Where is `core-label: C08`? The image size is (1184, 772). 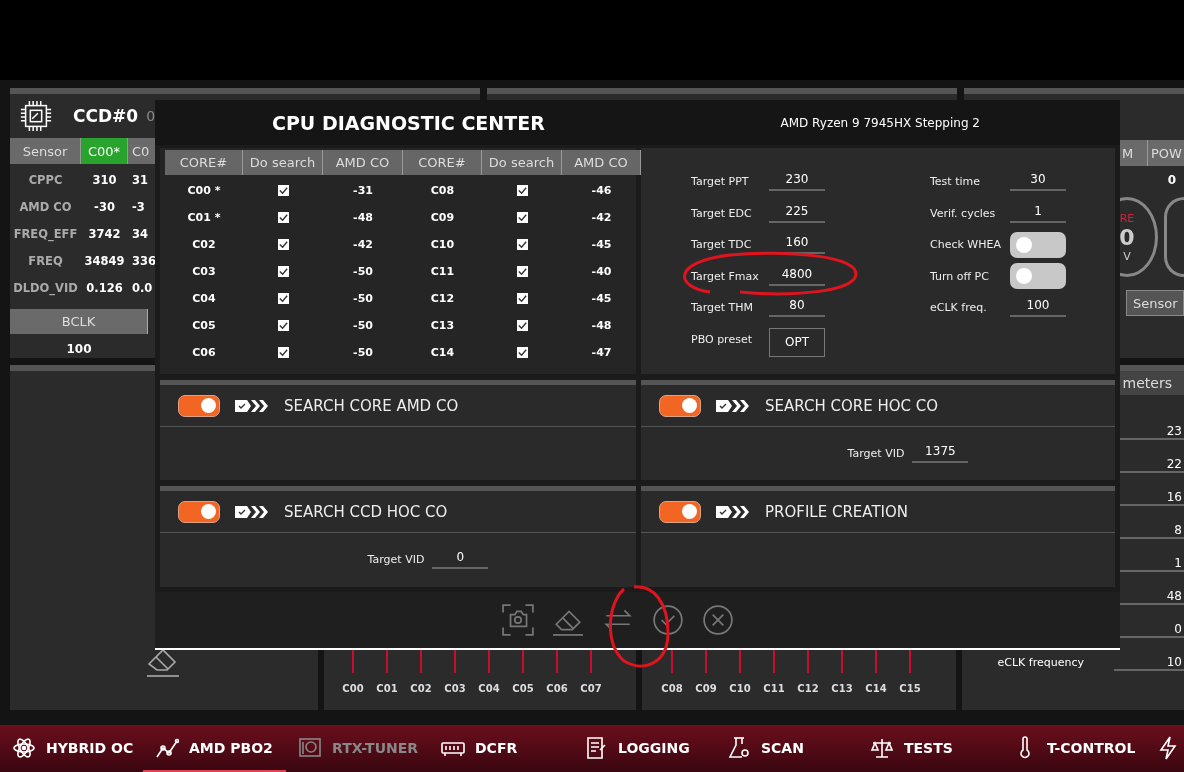 core-label: C08 is located at coordinates (672, 688).